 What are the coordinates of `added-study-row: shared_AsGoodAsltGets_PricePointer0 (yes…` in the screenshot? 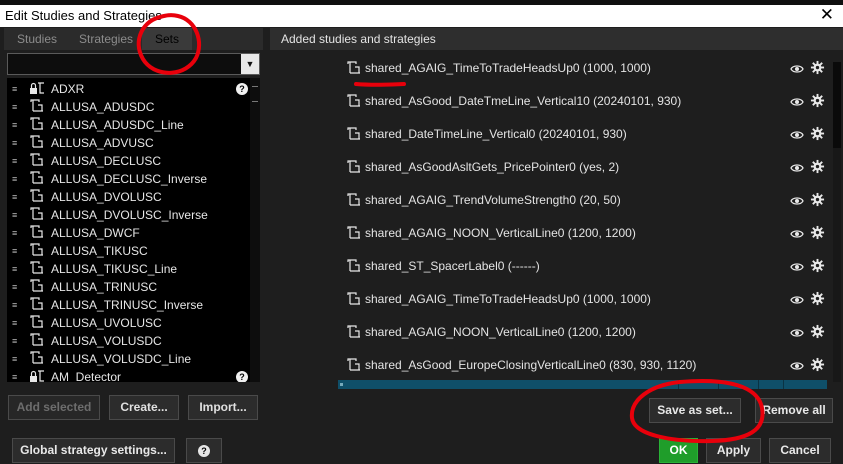 It's located at (550, 166).